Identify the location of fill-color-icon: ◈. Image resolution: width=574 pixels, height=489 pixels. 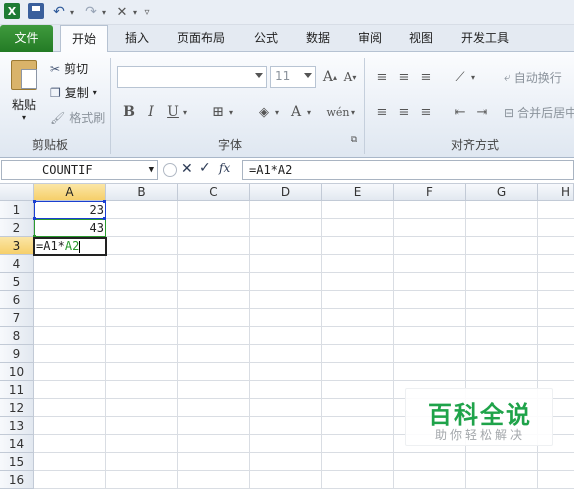
(264, 112).